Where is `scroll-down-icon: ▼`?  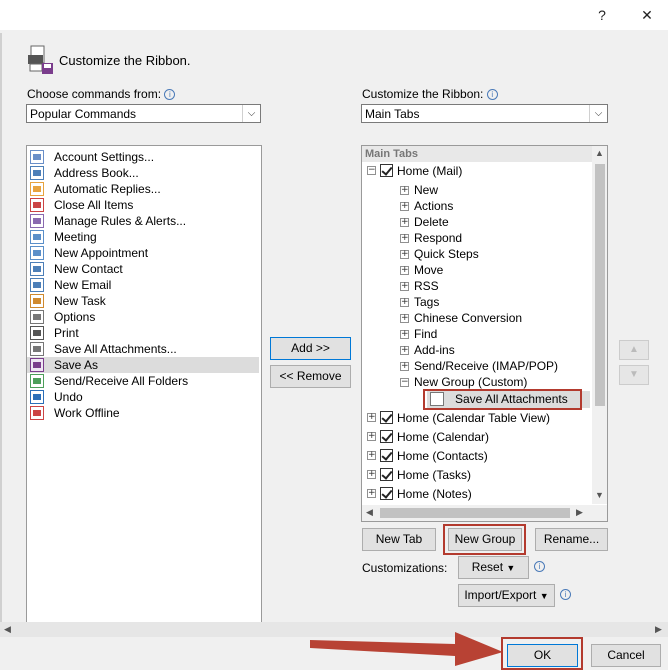
scroll-down-icon: ▼ is located at coordinates (599, 495).